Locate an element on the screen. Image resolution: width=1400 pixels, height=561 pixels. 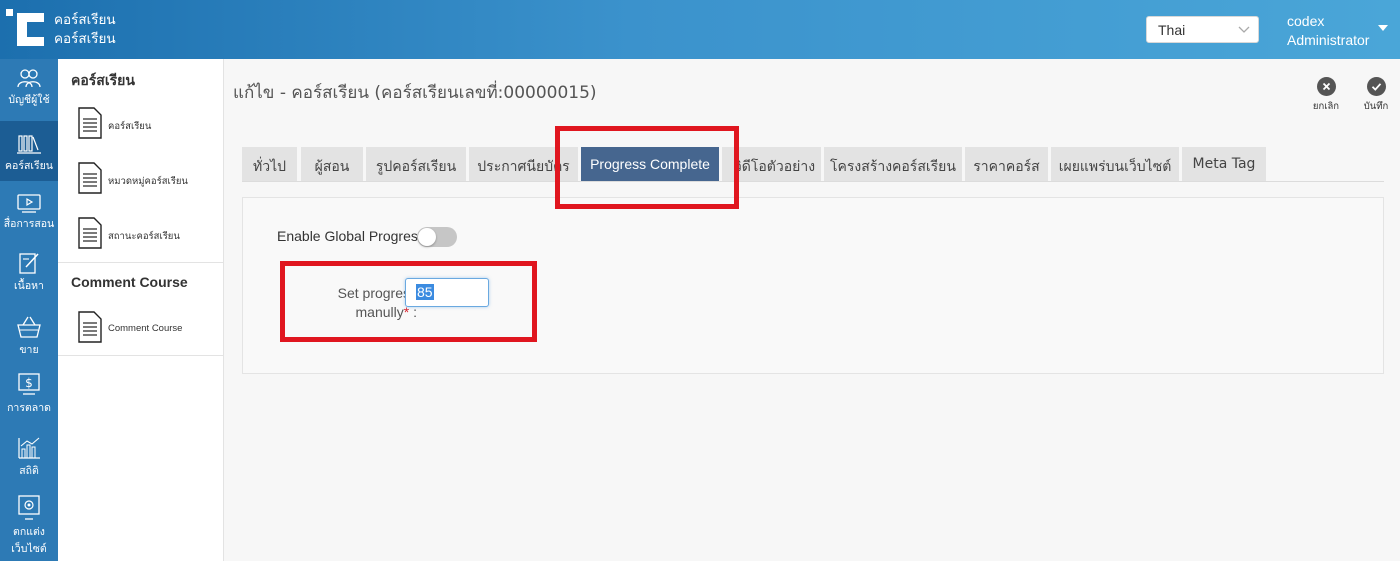
submenu-item-course-status: สถานะคอร์สเรียน is located at coordinates (148, 235).